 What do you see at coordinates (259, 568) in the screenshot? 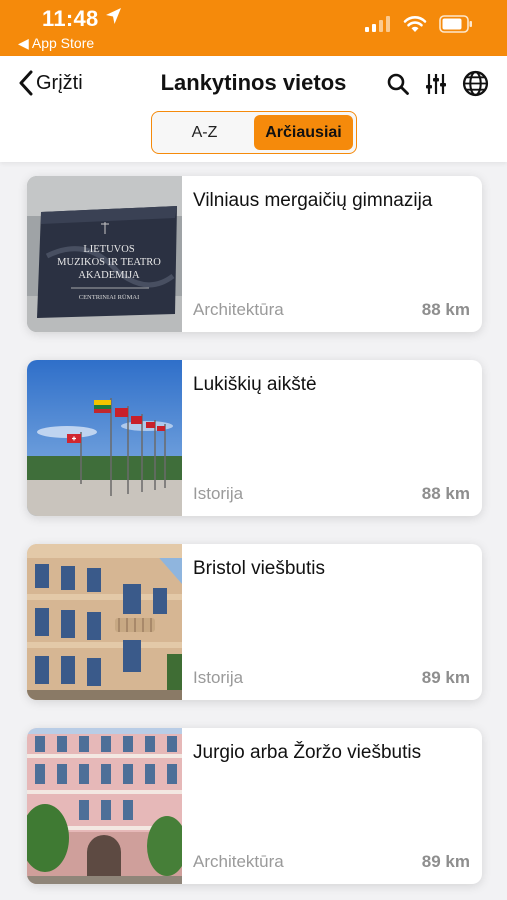
I see `place-title: Bristol viešbutis` at bounding box center [259, 568].